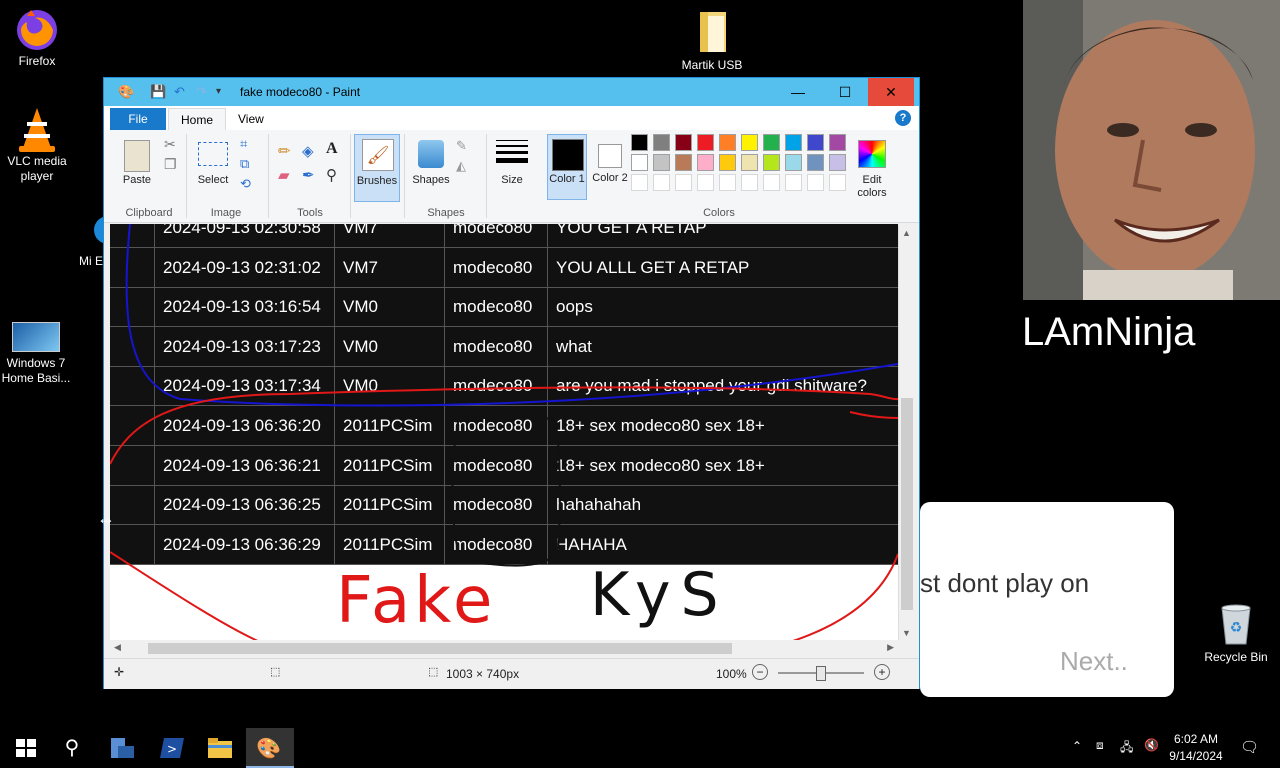  Describe the element at coordinates (567, 167) in the screenshot. I see `color1-button: Color 1` at that location.